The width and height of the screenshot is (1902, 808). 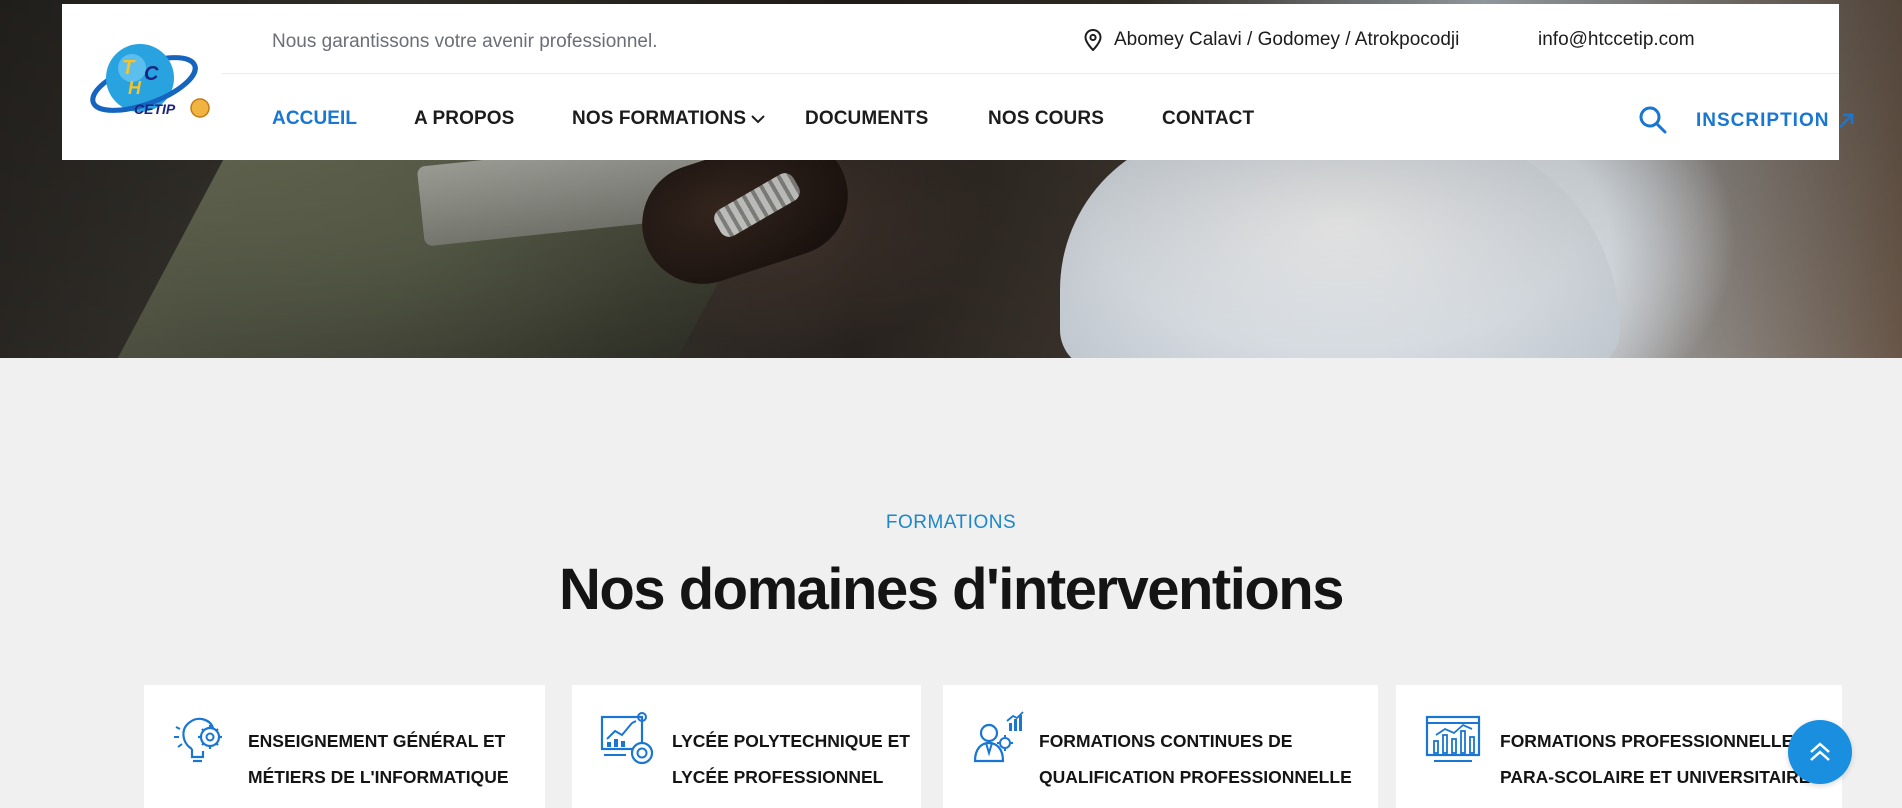 What do you see at coordinates (135, 88) in the screenshot?
I see `svg-text: H` at bounding box center [135, 88].